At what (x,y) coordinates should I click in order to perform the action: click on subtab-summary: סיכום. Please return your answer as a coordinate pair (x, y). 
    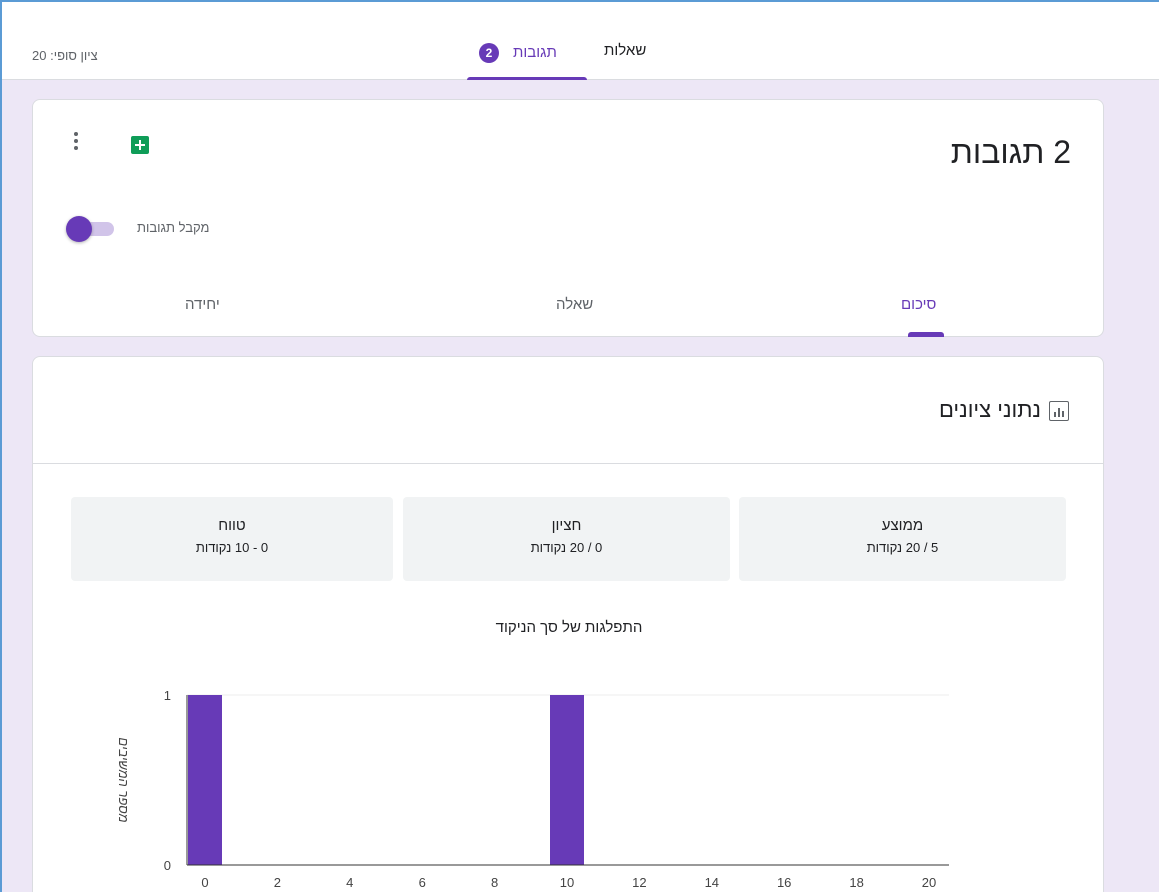
    Looking at the image, I should click on (918, 304).